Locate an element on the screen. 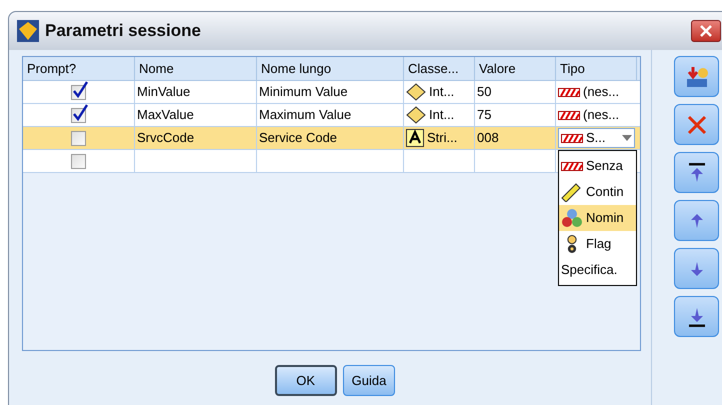 The image size is (722, 405). flag-balls-icon is located at coordinates (572, 244).